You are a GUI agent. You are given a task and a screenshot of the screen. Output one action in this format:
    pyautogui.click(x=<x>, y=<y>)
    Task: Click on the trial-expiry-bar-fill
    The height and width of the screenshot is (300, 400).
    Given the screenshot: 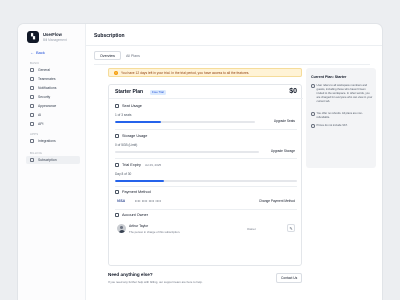 What is the action you would take?
    pyautogui.click(x=140, y=181)
    